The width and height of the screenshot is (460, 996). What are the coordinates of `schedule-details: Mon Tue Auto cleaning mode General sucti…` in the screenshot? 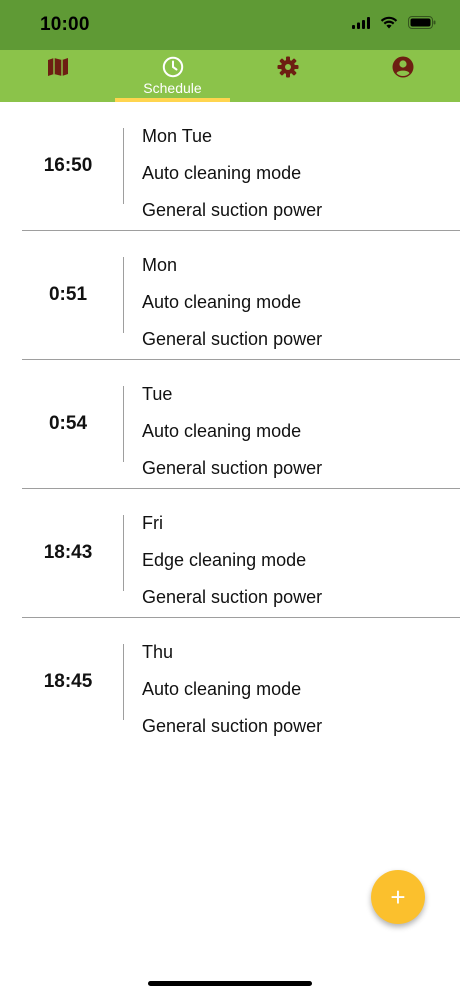 It's located at (232, 173).